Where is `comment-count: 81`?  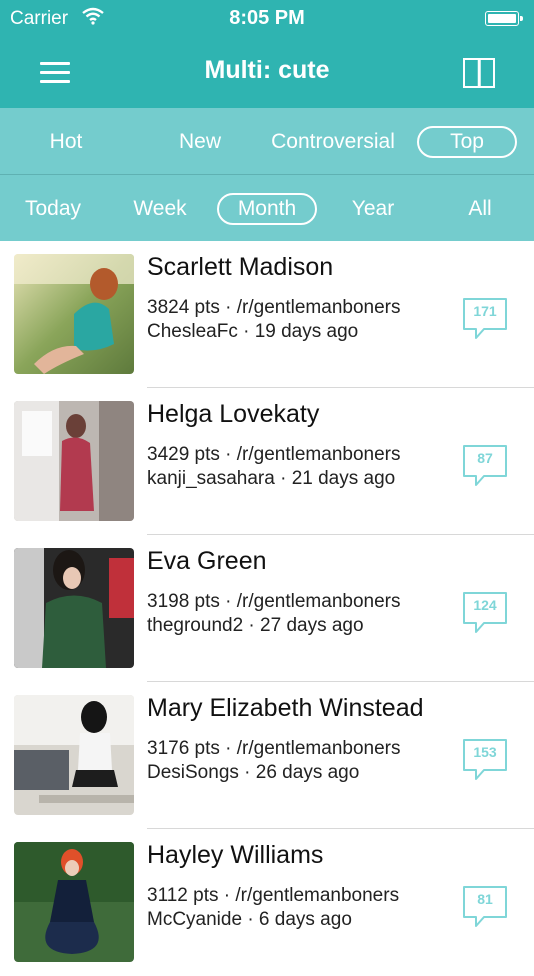
comment-count: 81 is located at coordinates (485, 899).